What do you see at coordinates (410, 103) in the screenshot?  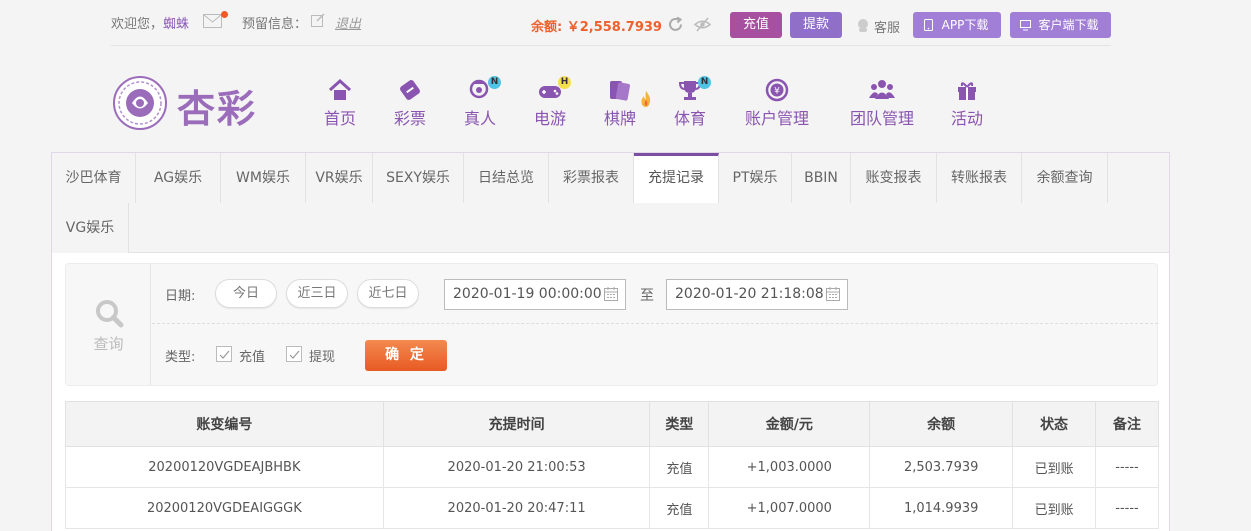 I see `nav-item-2: 彩票` at bounding box center [410, 103].